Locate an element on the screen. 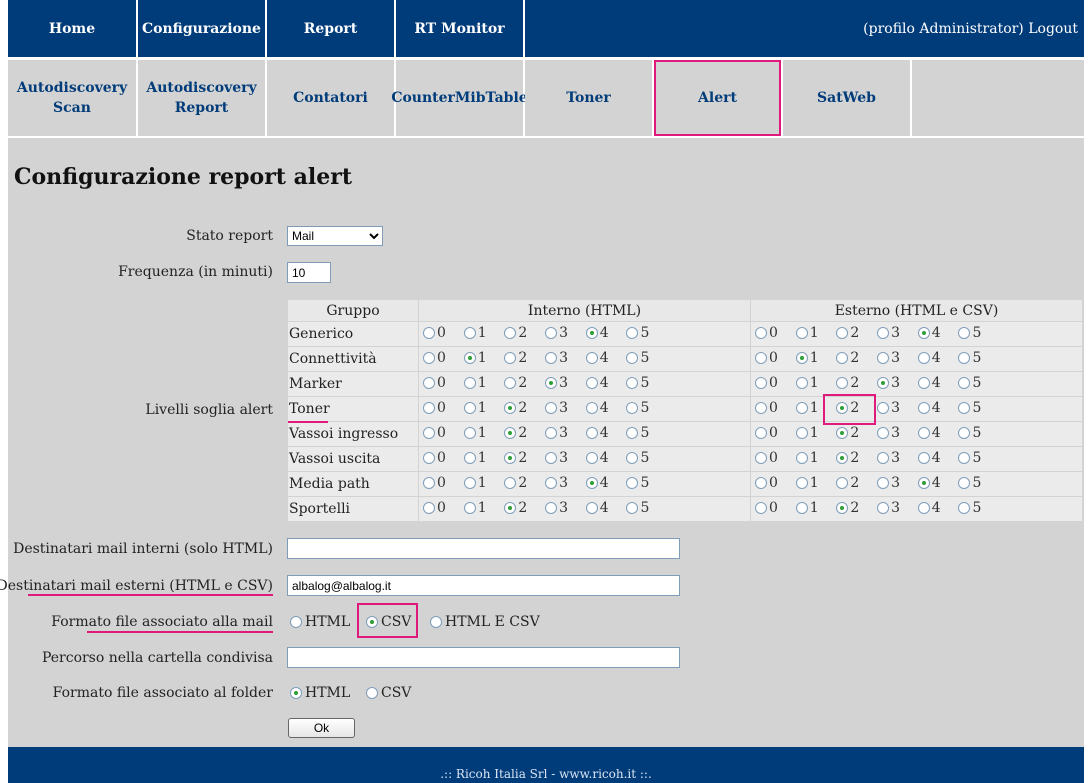 This screenshot has width=1092, height=783. subnav-toner: Toner is located at coordinates (588, 98).